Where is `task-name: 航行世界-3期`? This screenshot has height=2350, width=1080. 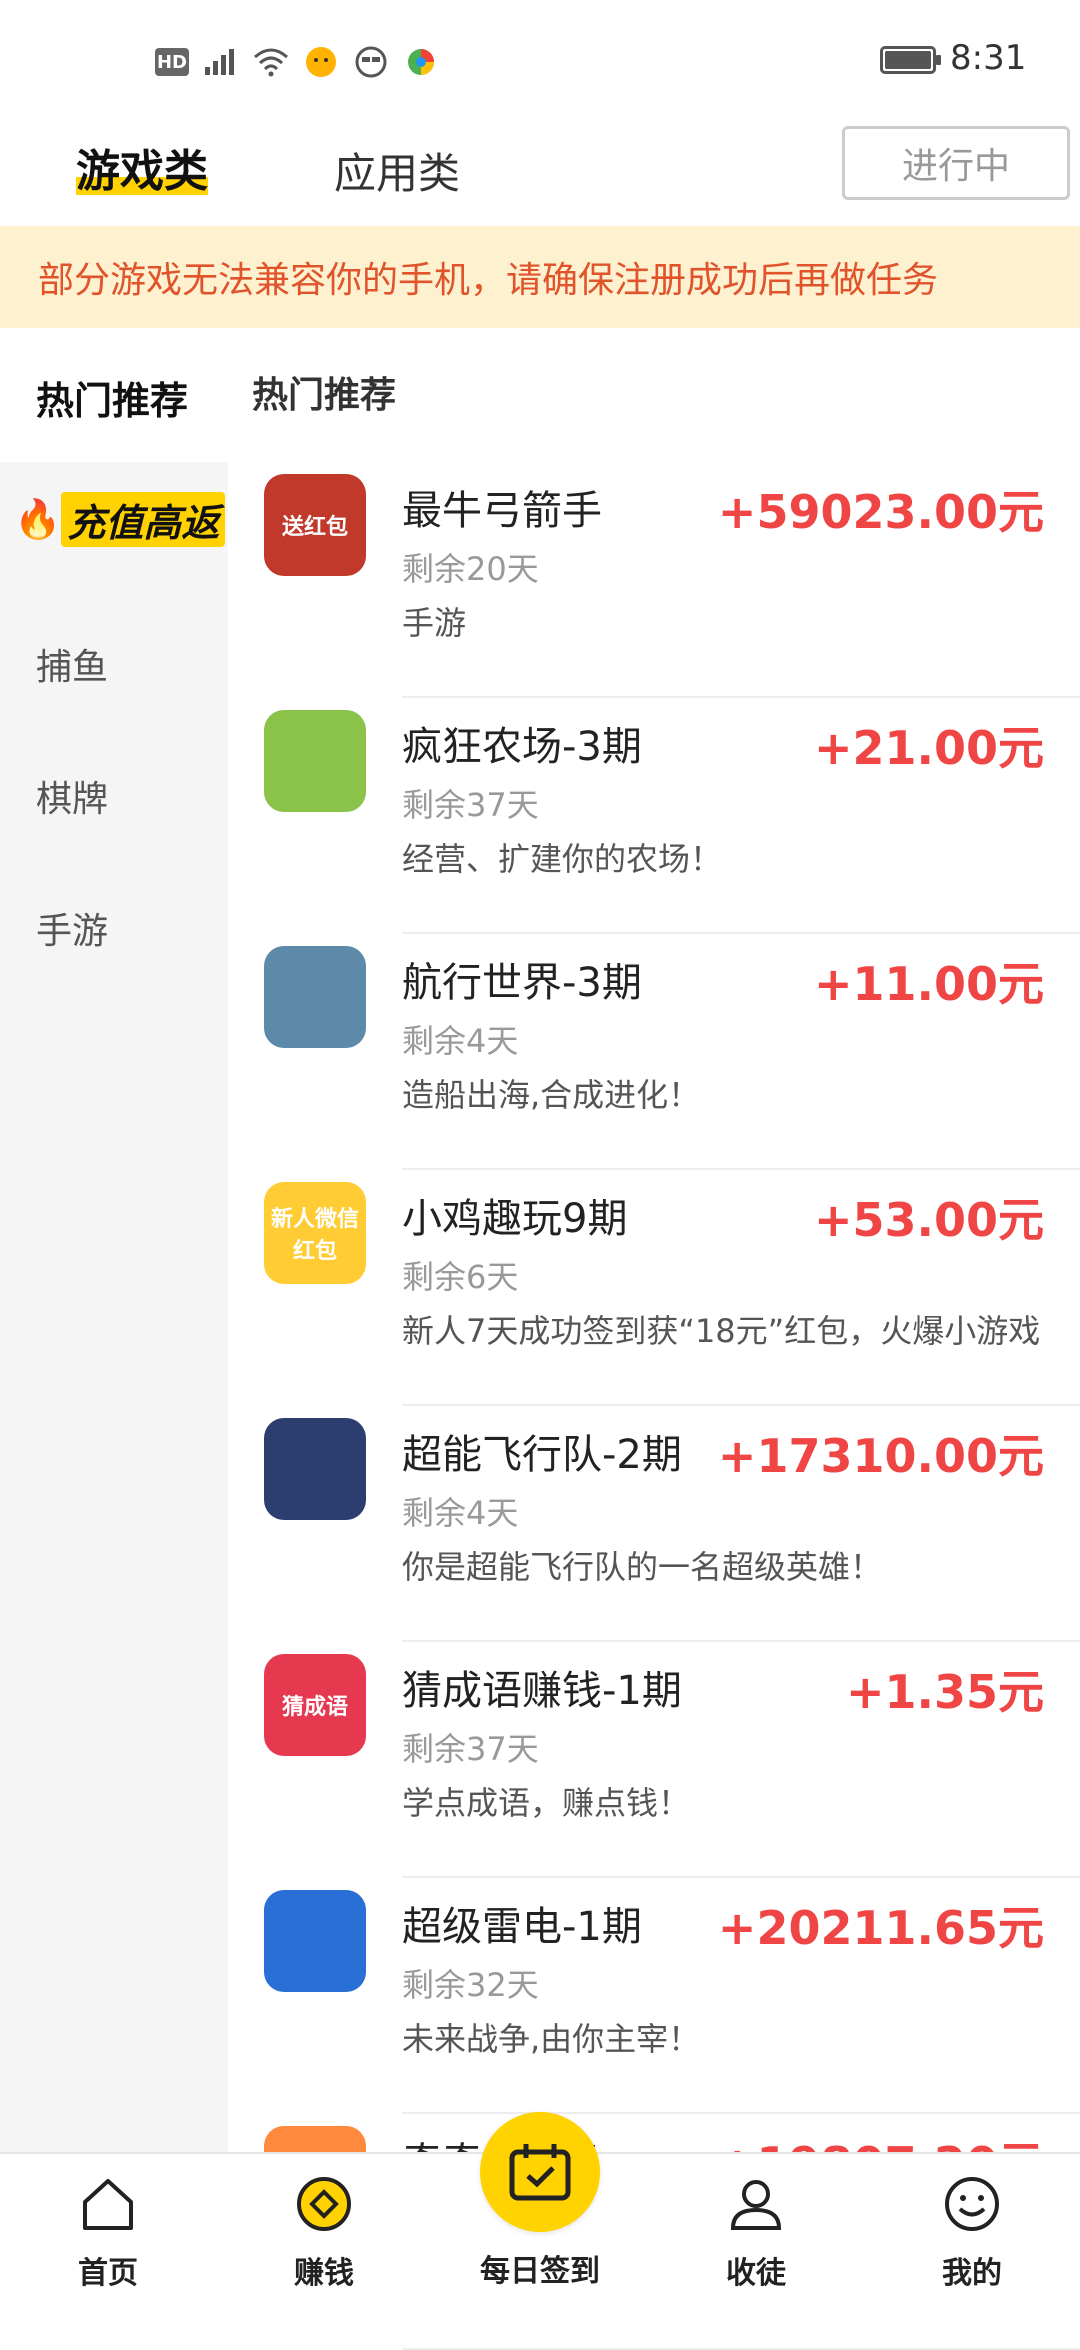
task-name: 航行世界-3期 is located at coordinates (522, 983).